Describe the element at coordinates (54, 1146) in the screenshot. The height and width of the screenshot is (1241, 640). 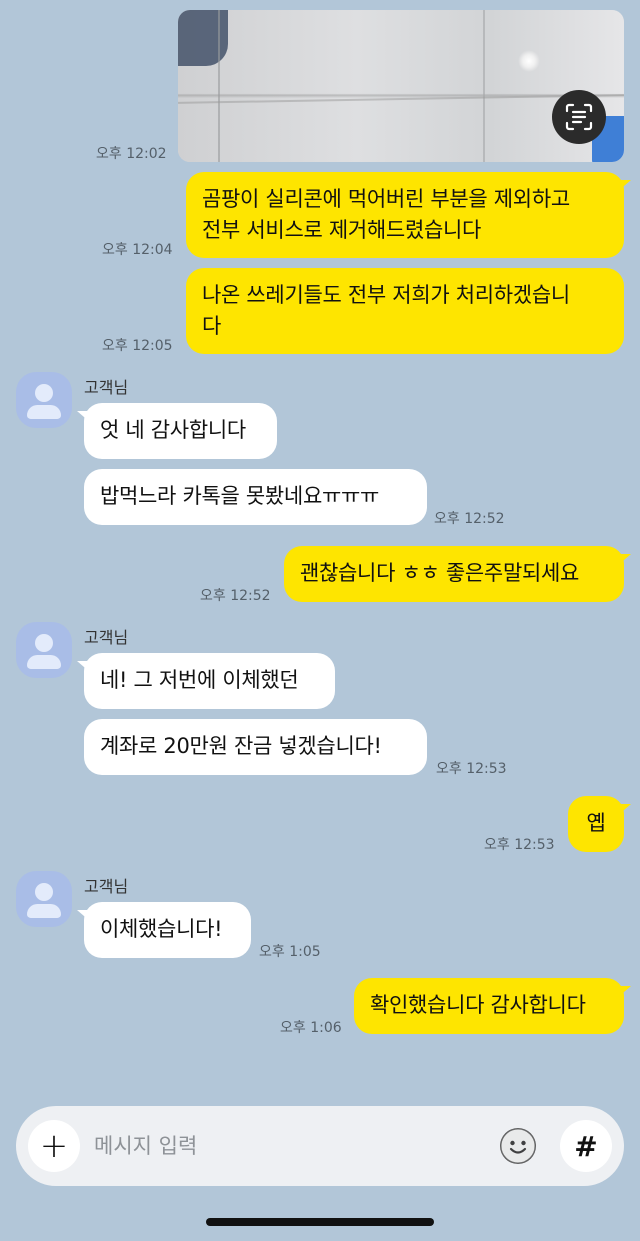
I see `attach-plus-button: +` at that location.